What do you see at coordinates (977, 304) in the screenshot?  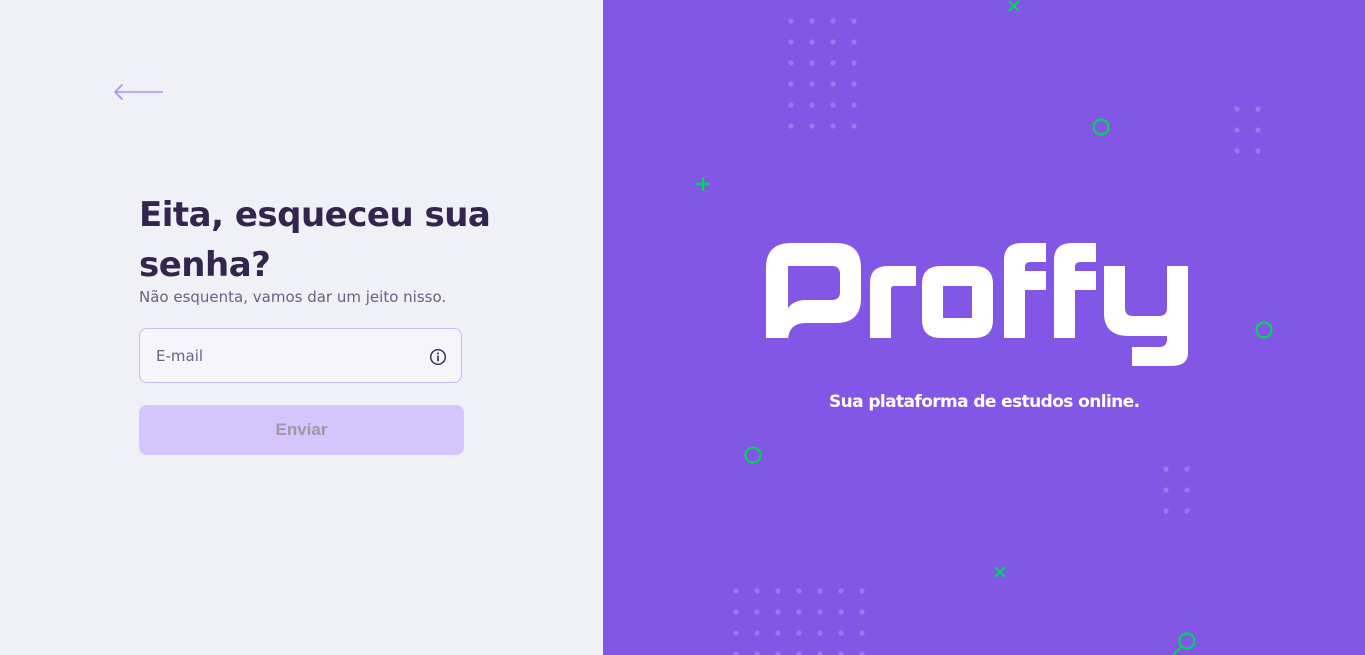 I see `proffy-logo` at bounding box center [977, 304].